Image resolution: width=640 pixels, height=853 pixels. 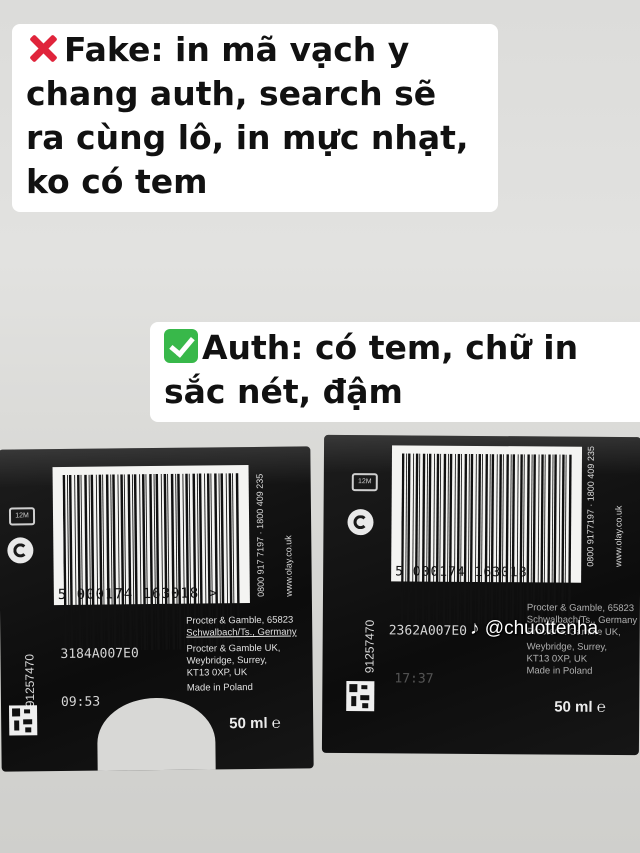 I want to click on barcode-number: 5 000174 163018, so click(x=461, y=572).